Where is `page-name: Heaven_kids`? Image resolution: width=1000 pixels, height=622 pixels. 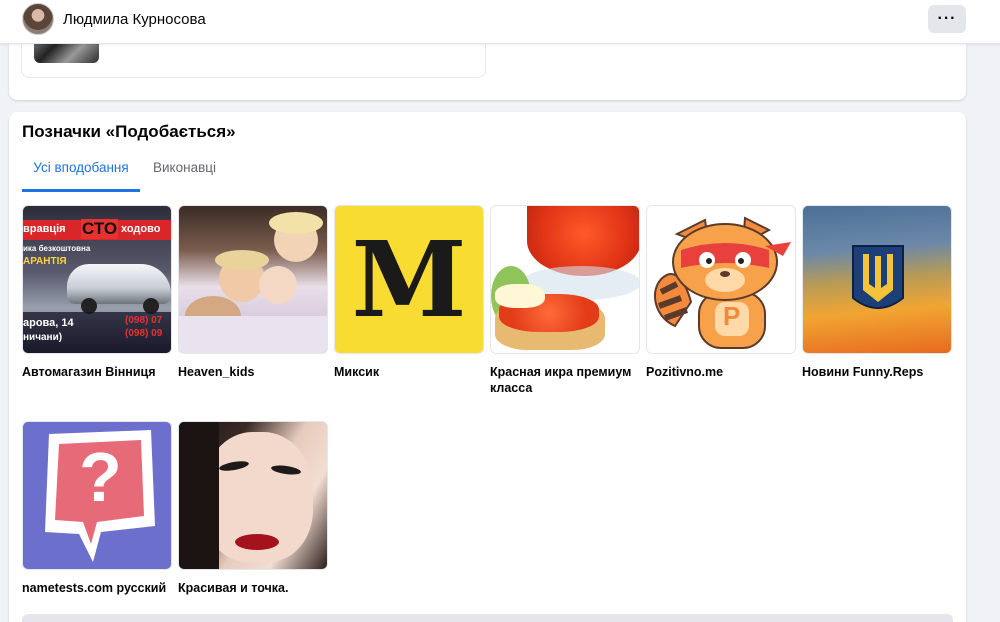 page-name: Heaven_kids is located at coordinates (253, 372).